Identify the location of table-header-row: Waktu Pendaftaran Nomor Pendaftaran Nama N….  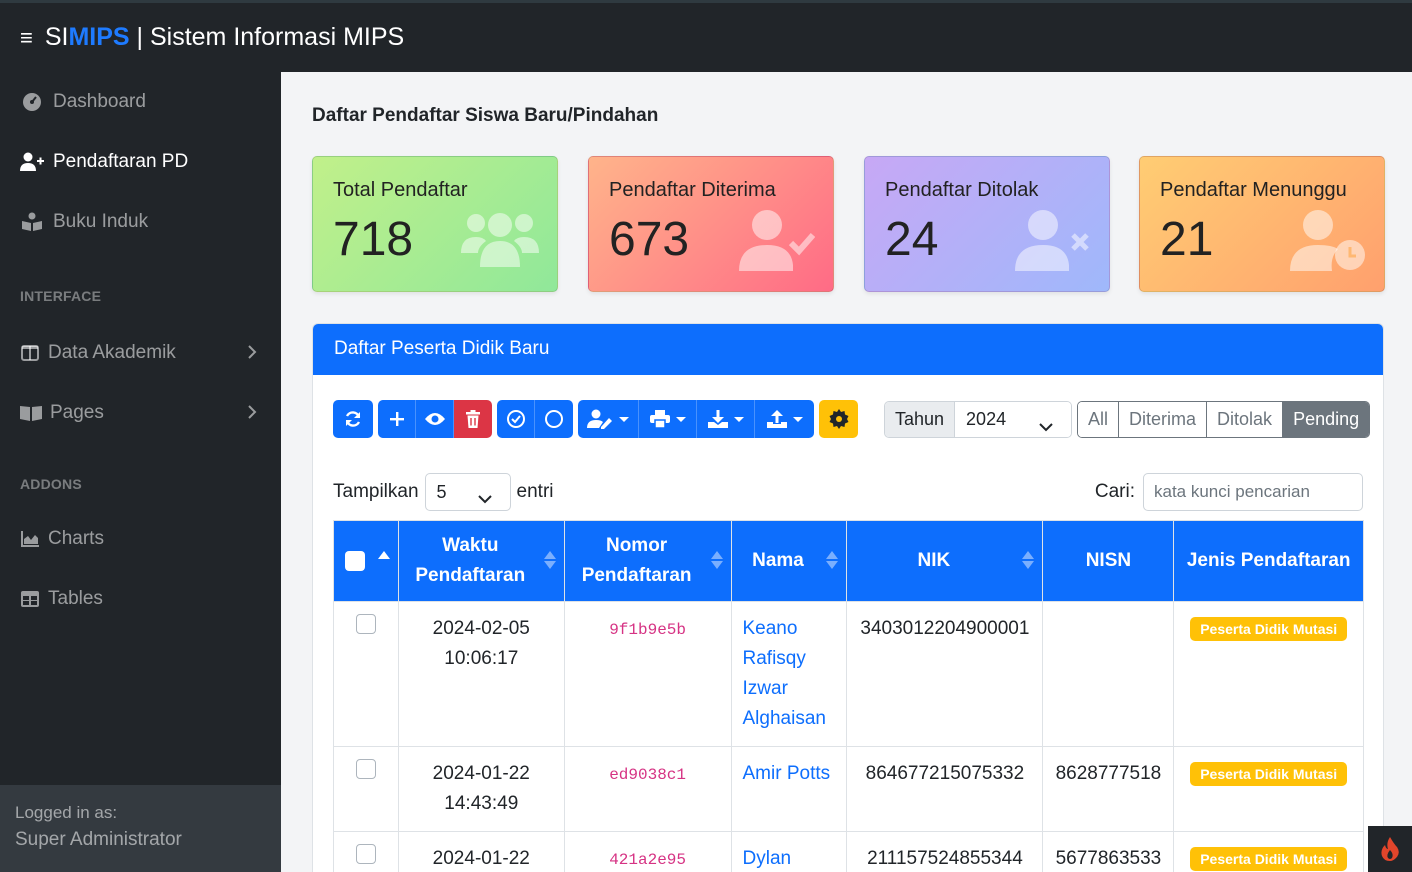
(848, 561).